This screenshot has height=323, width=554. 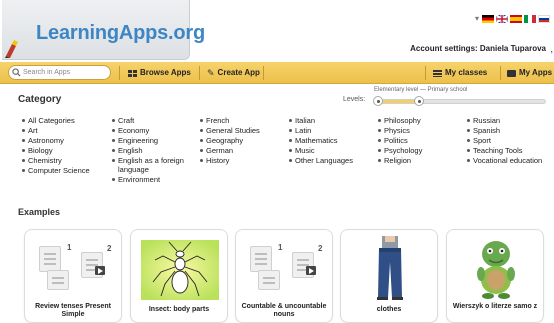 I want to click on category-link: Philosophy, so click(x=424, y=120).